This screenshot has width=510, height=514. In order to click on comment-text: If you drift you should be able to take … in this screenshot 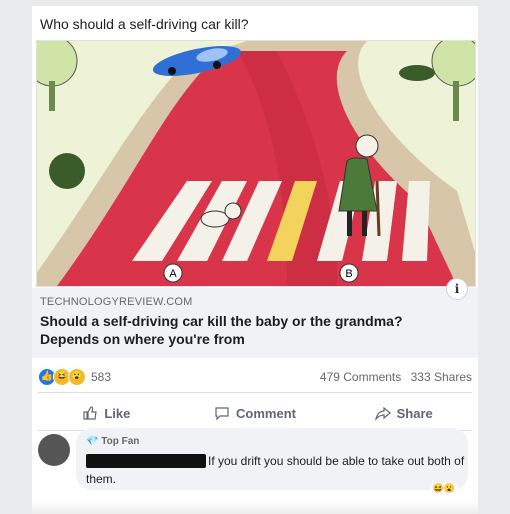, I will do `click(275, 470)`.